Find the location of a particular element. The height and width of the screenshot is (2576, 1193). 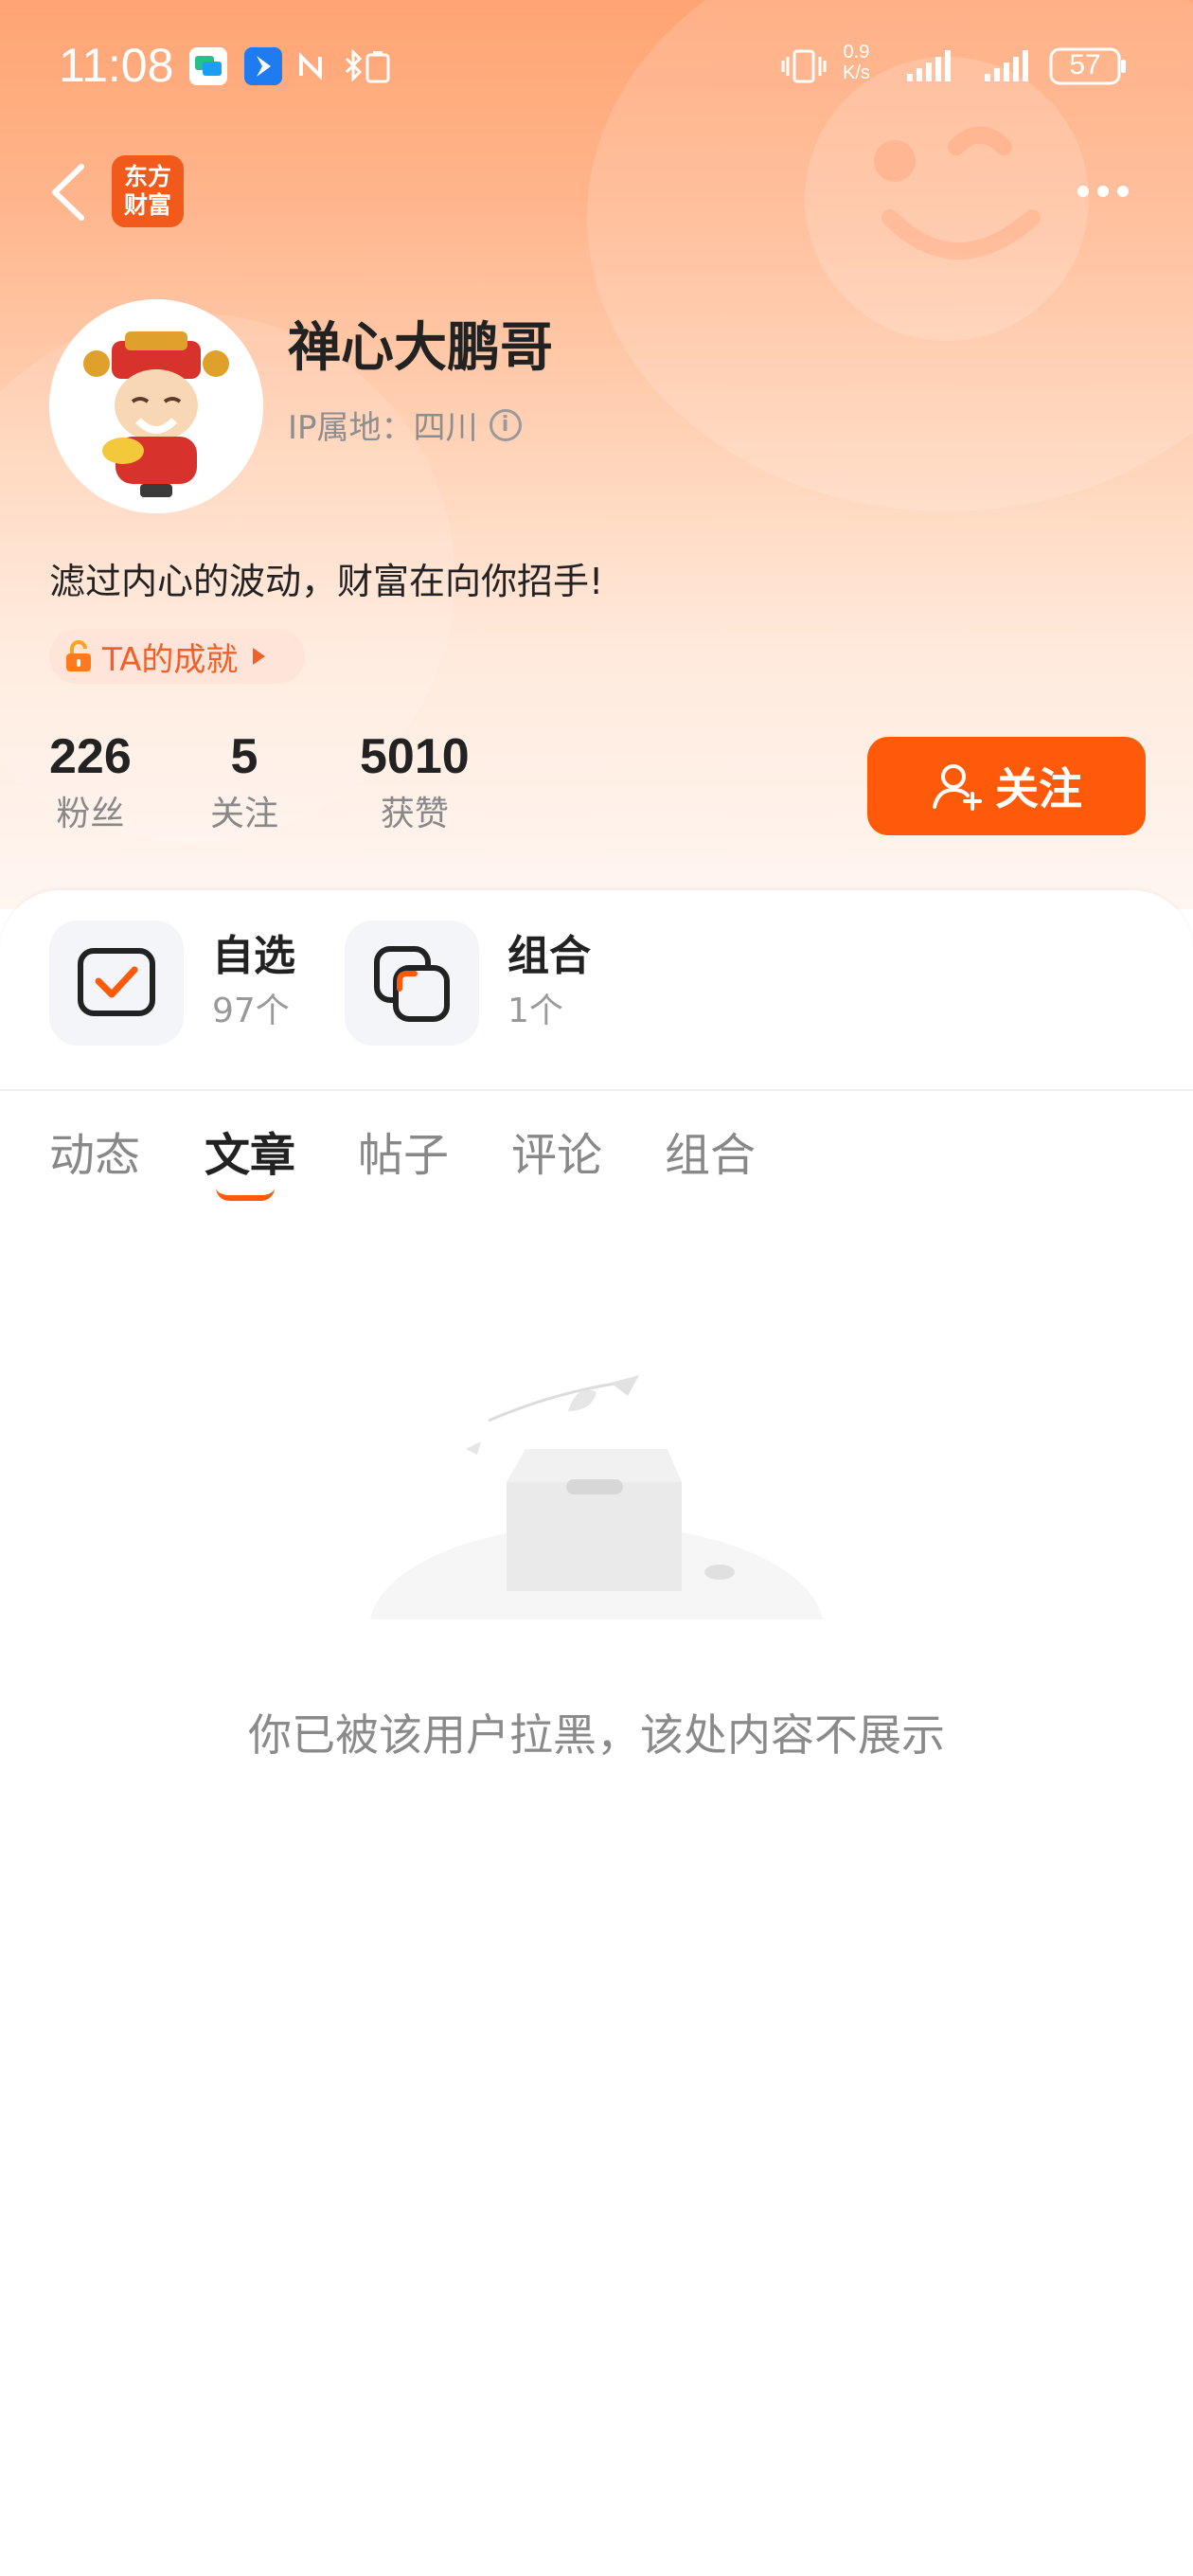

achievement-button: TA的成就 is located at coordinates (177, 656).